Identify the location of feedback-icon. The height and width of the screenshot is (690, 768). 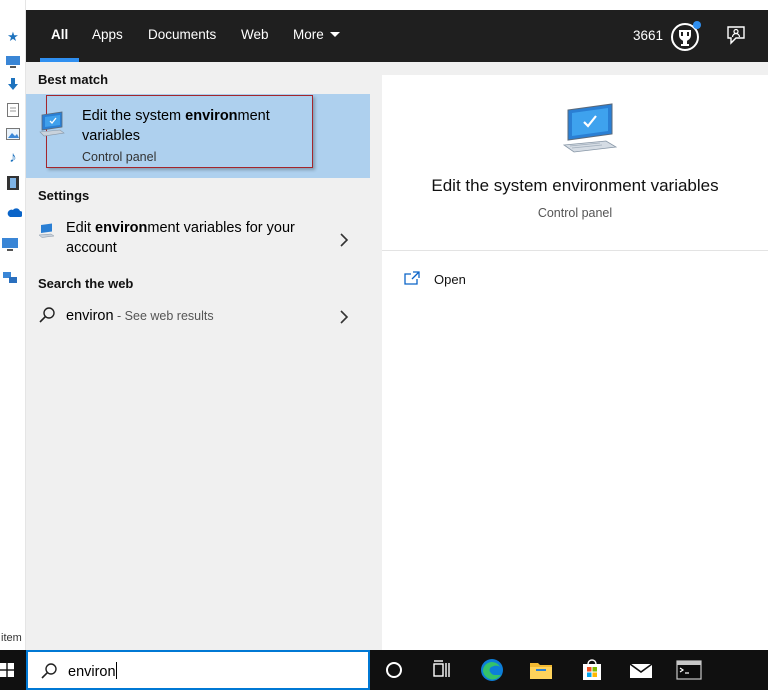
(736, 35).